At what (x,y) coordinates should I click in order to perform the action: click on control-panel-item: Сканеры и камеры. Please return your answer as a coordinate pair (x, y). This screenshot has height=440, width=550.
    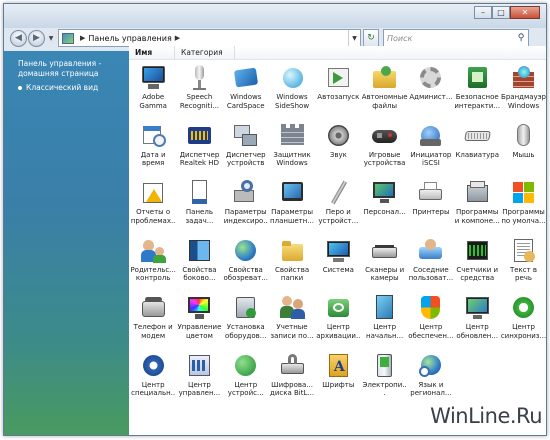
    Looking at the image, I should click on (384, 262).